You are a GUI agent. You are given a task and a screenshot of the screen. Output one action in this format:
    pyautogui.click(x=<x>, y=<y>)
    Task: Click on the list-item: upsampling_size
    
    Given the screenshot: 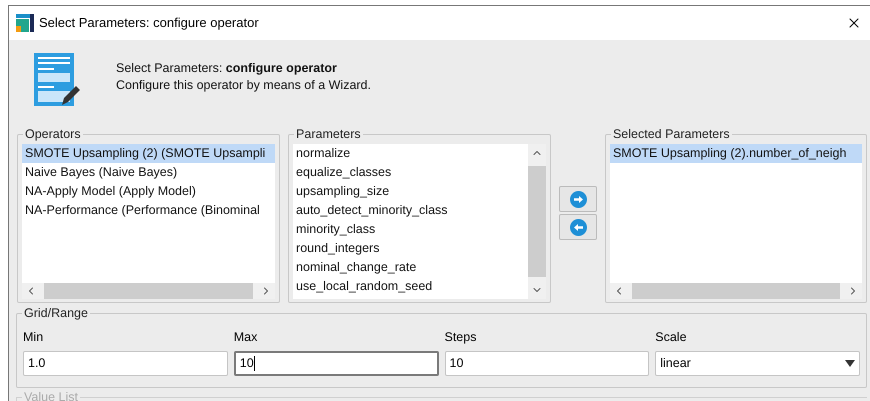 What is the action you would take?
    pyautogui.click(x=410, y=191)
    